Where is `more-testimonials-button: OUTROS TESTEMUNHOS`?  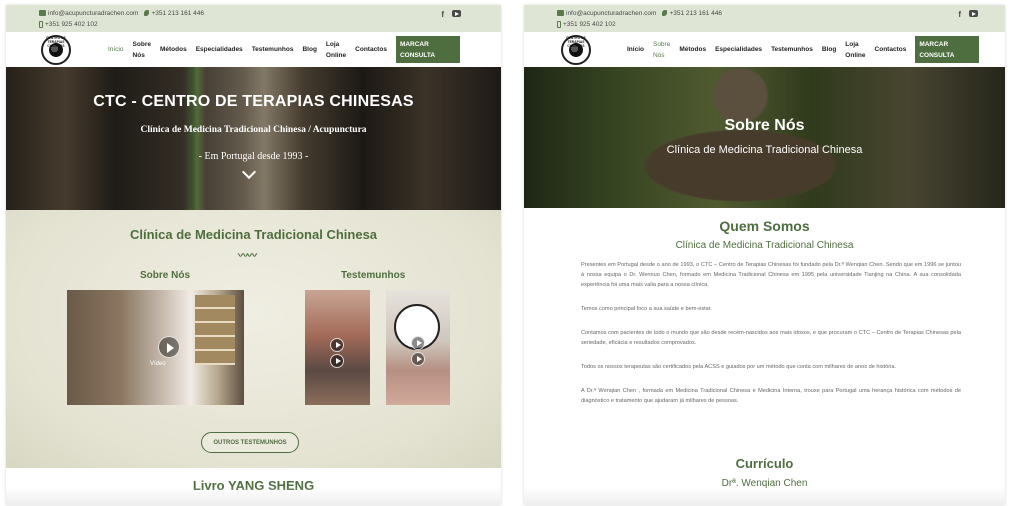
more-testimonials-button: OUTROS TESTEMUNHOS is located at coordinates (250, 442).